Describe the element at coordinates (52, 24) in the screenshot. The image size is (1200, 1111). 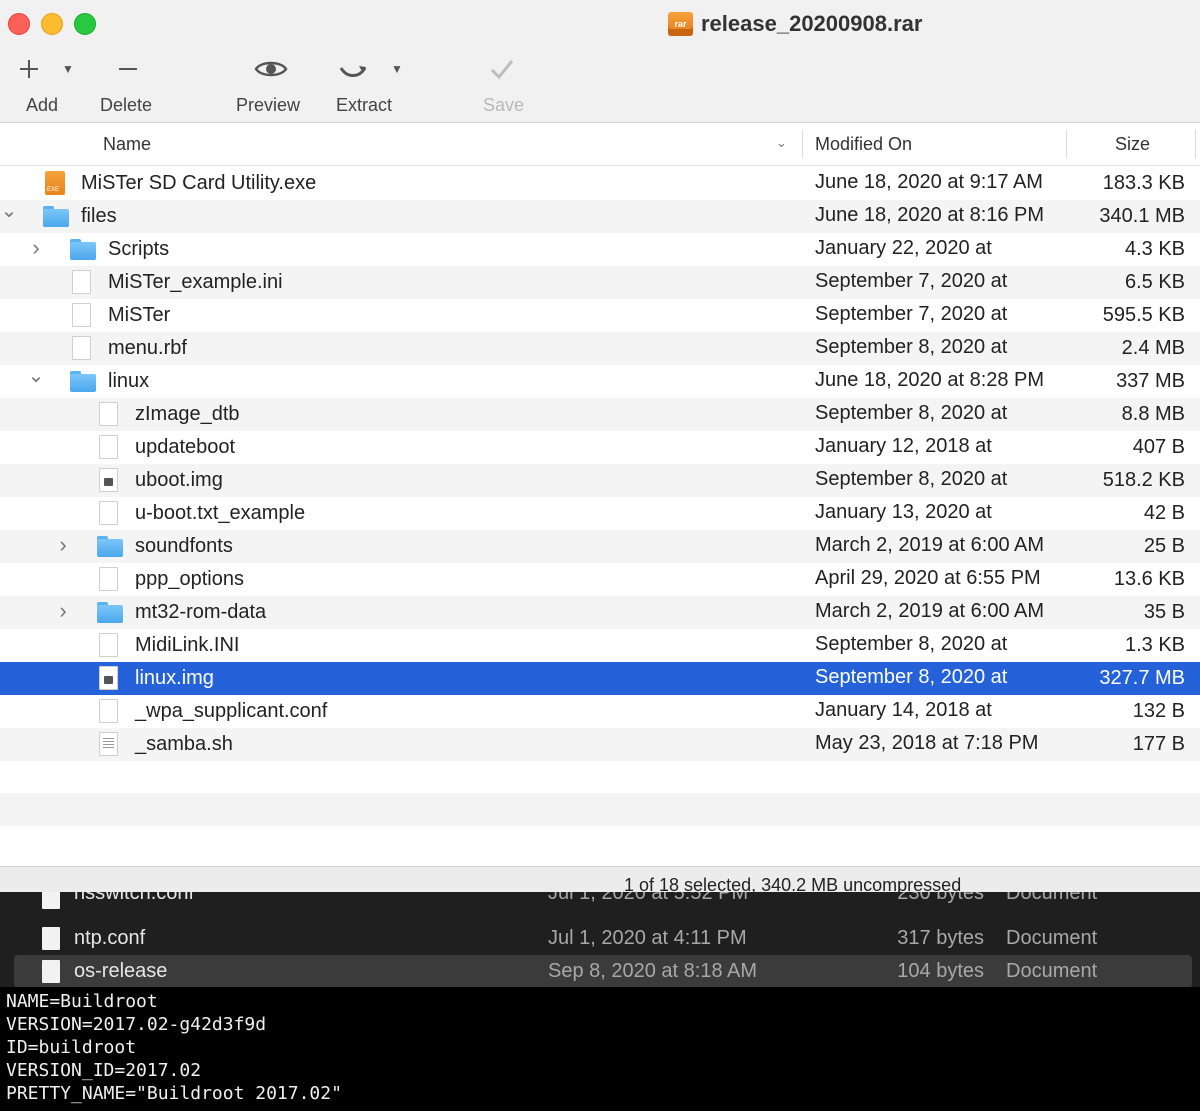
I see `minimize-button` at that location.